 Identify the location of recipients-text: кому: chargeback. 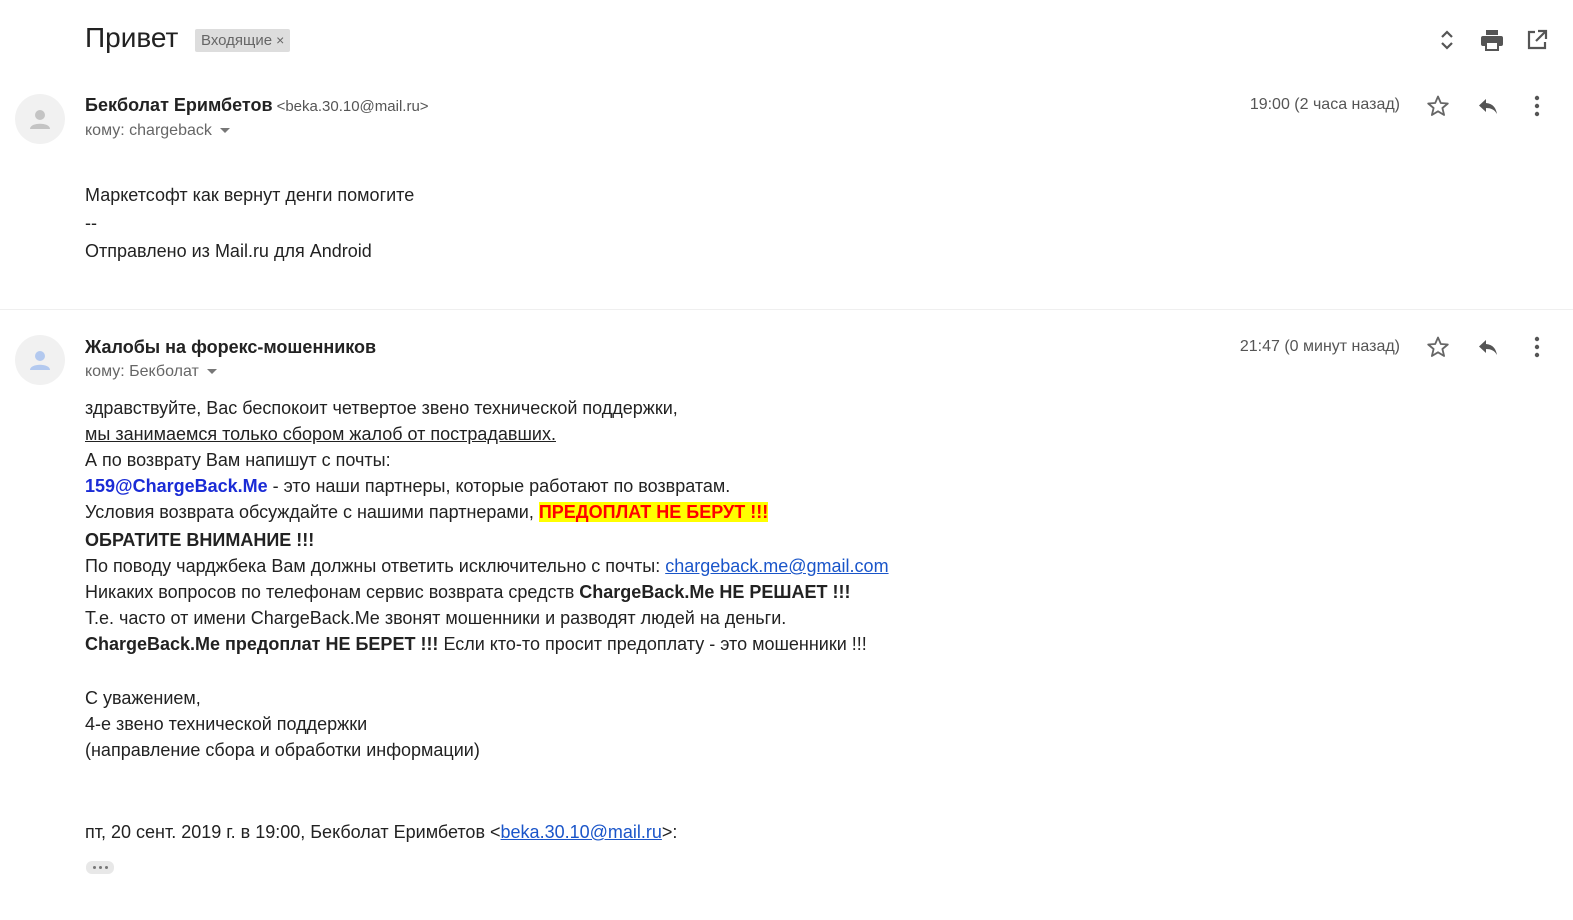
(148, 130).